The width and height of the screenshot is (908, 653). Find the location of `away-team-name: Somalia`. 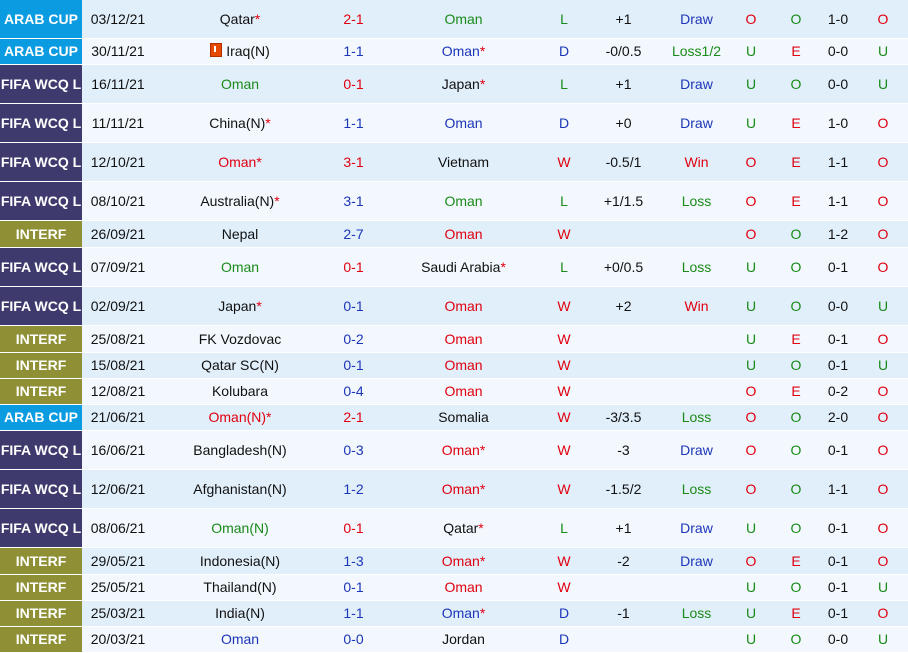

away-team-name: Somalia is located at coordinates (463, 417).